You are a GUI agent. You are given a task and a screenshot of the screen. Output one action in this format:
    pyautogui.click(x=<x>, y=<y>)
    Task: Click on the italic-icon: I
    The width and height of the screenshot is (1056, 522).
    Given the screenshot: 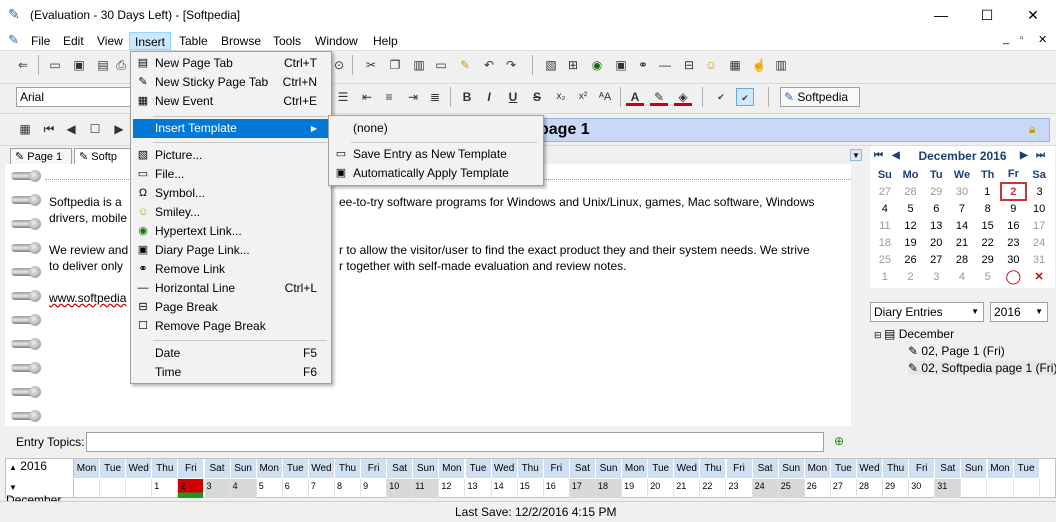 What is the action you would take?
    pyautogui.click(x=489, y=97)
    